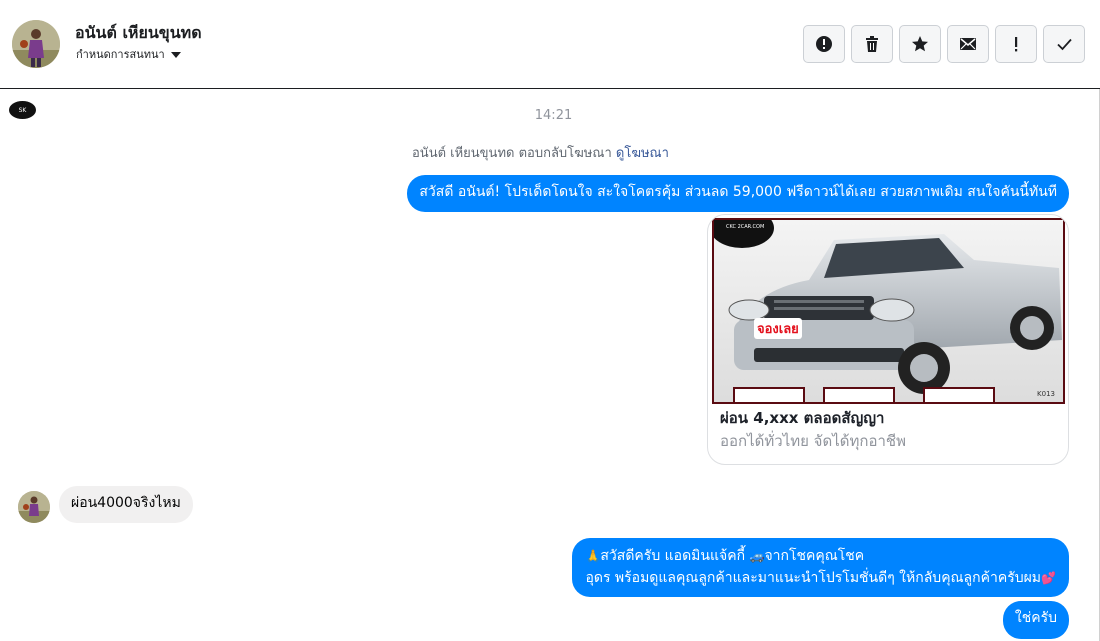 The height and width of the screenshot is (641, 1100). Describe the element at coordinates (642, 153) in the screenshot. I see `view-ad-link: ดูโฆษณา` at that location.